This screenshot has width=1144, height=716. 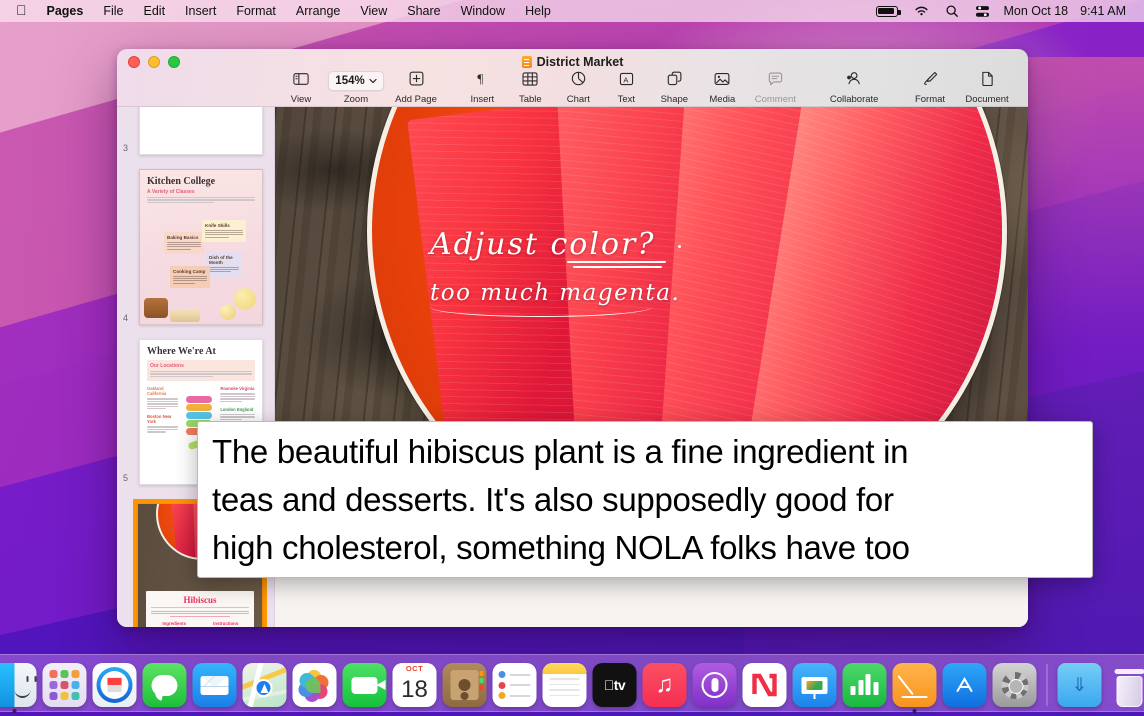 What do you see at coordinates (195, 131) in the screenshot?
I see `thumbnail-page-3: 3` at bounding box center [195, 131].